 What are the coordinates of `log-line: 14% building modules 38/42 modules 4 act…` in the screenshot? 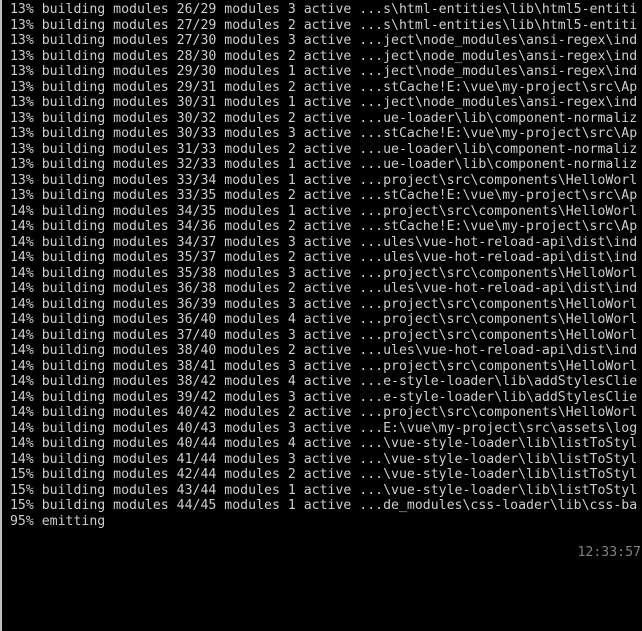 It's located at (320, 381).